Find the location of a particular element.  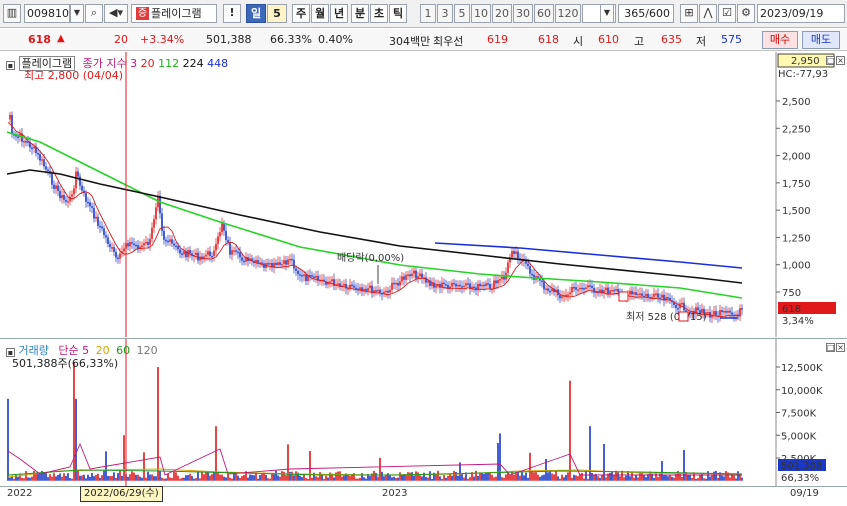

price-change: 20 is located at coordinates (121, 39).